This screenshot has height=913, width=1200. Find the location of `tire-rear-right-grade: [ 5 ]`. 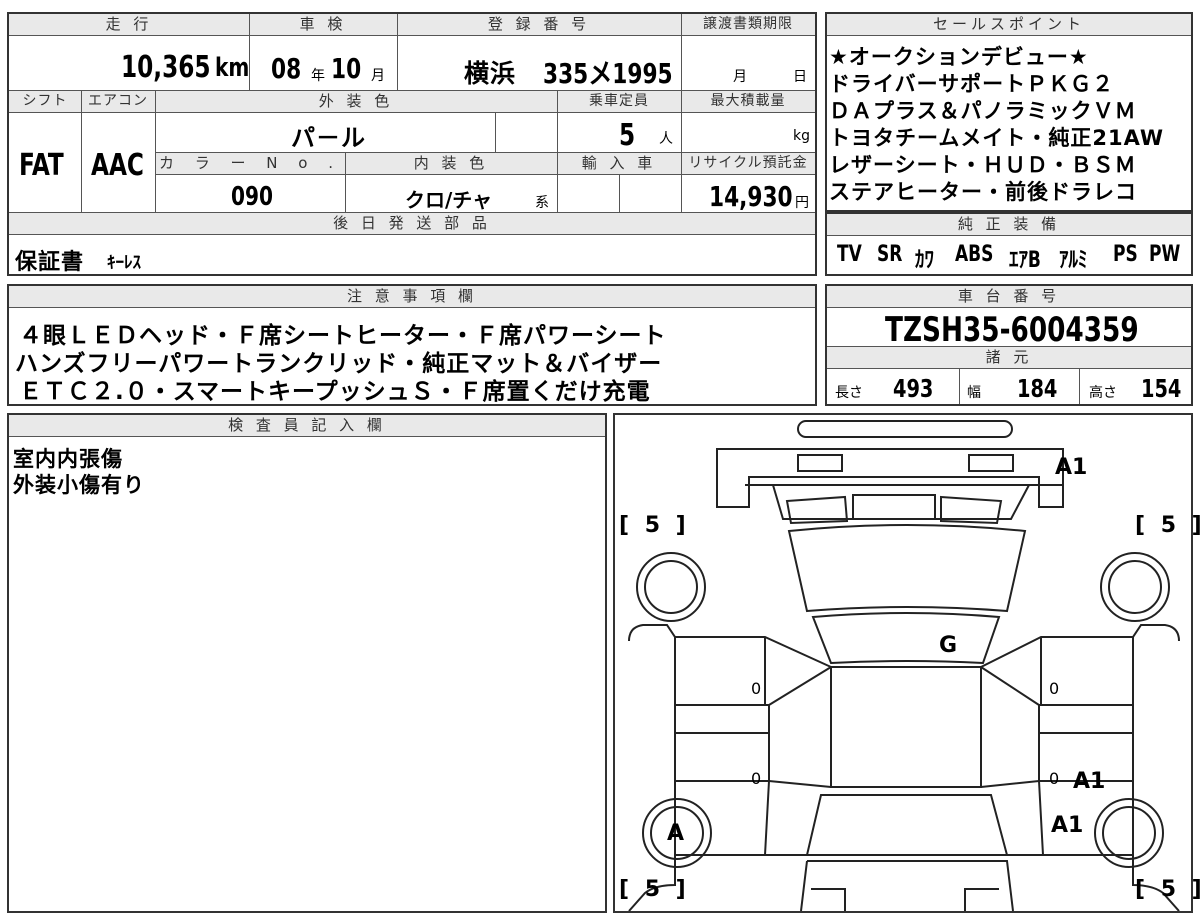

tire-rear-right-grade: [ 5 ] is located at coordinates (1167, 889).